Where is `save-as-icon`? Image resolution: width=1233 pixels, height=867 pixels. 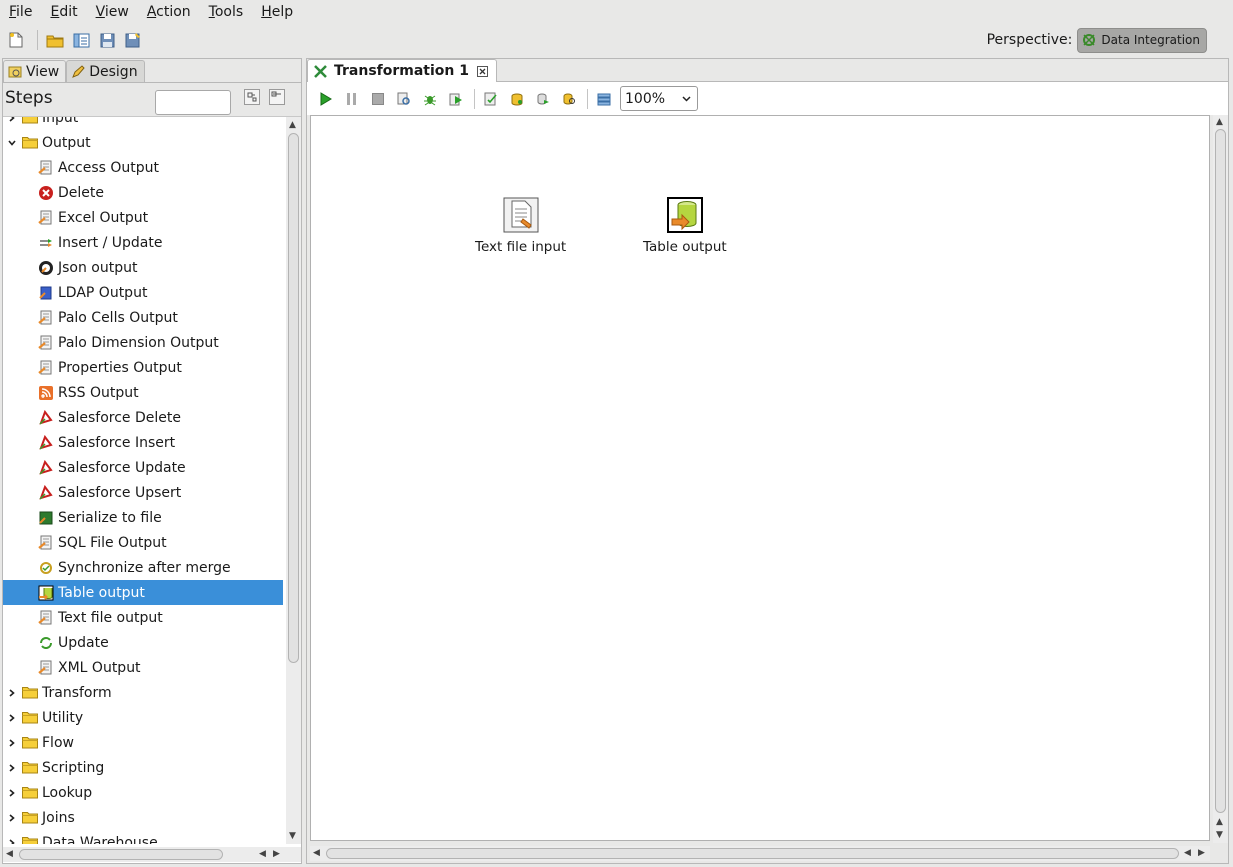 save-as-icon is located at coordinates (133, 40).